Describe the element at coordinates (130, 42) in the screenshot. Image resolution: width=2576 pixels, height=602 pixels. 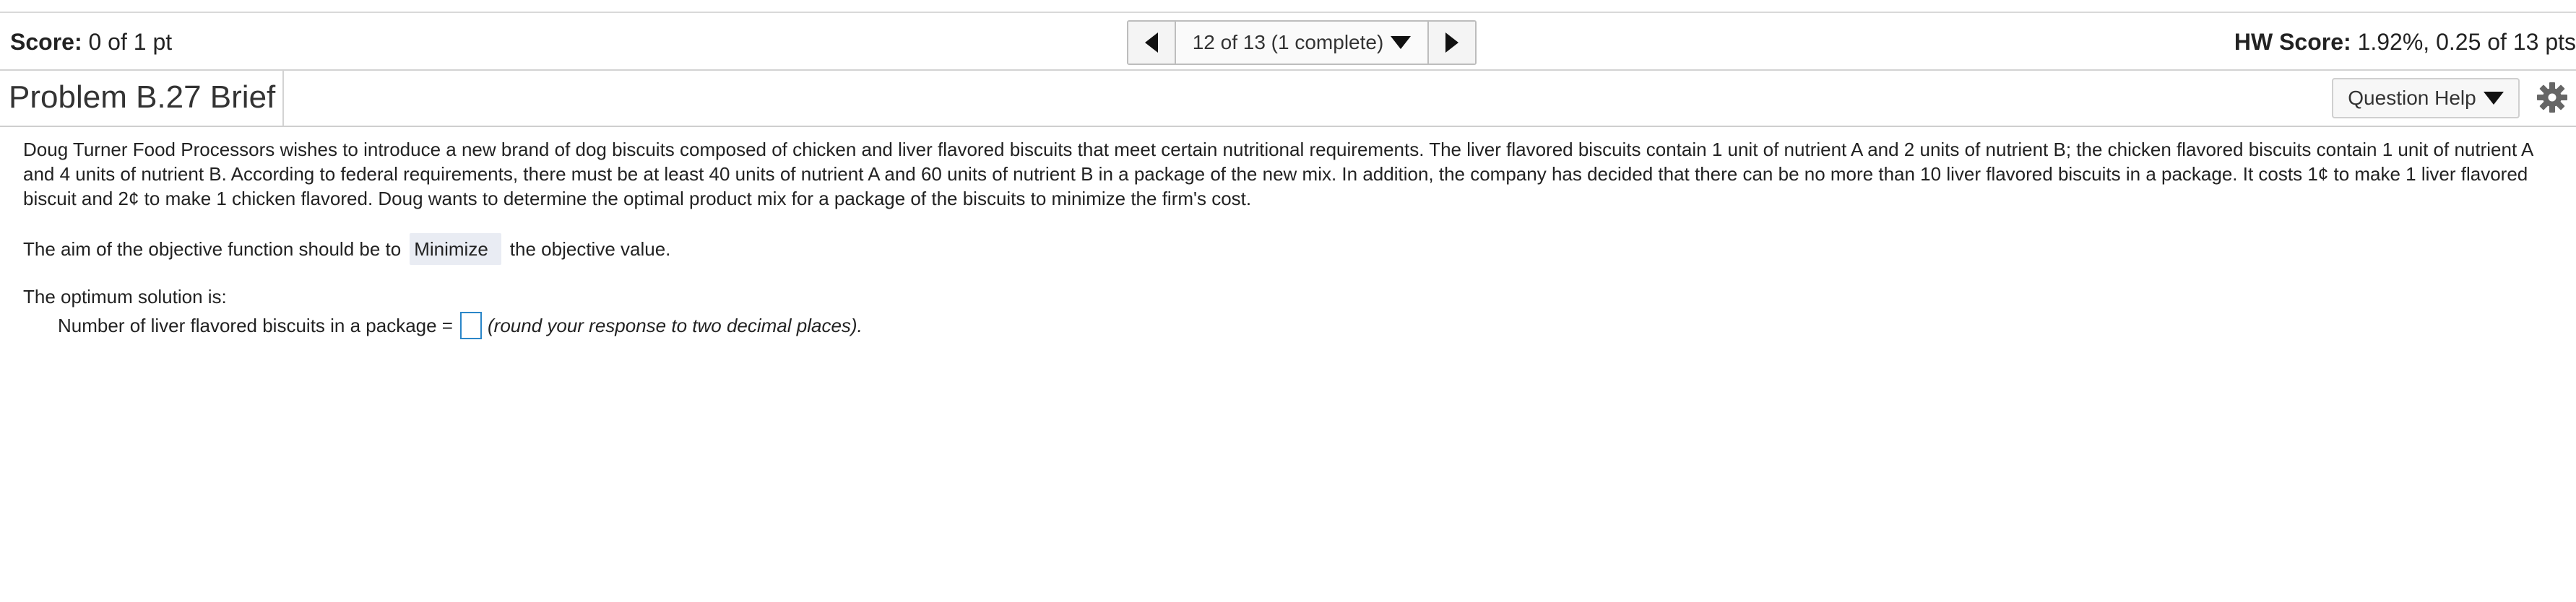
I see `score-value: 0 of 1 pt` at that location.